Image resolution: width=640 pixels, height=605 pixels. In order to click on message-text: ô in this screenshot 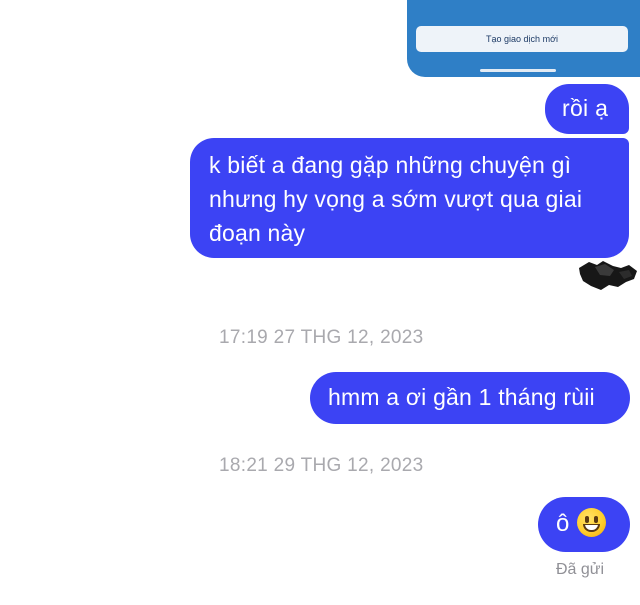, I will do `click(563, 523)`.